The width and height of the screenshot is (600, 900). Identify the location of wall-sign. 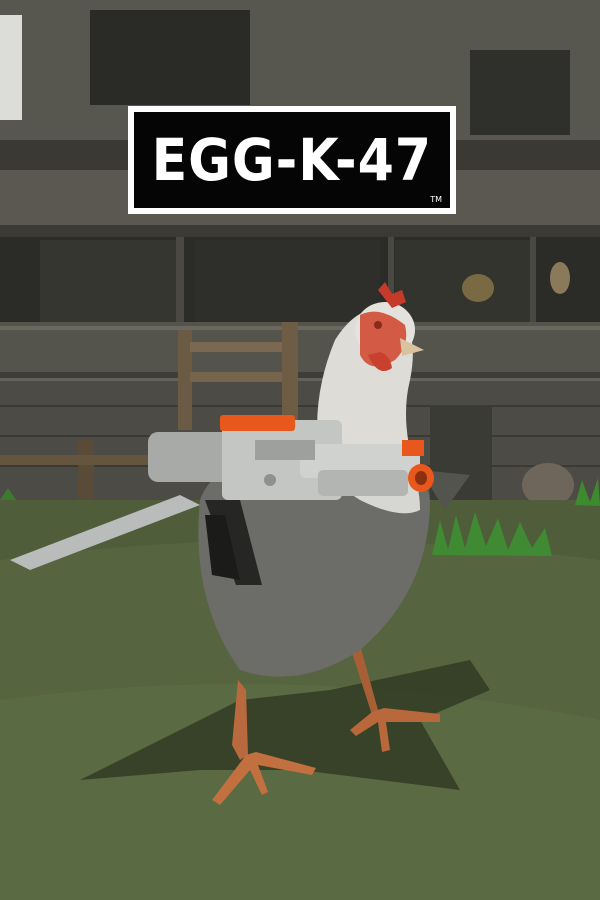
(11, 67).